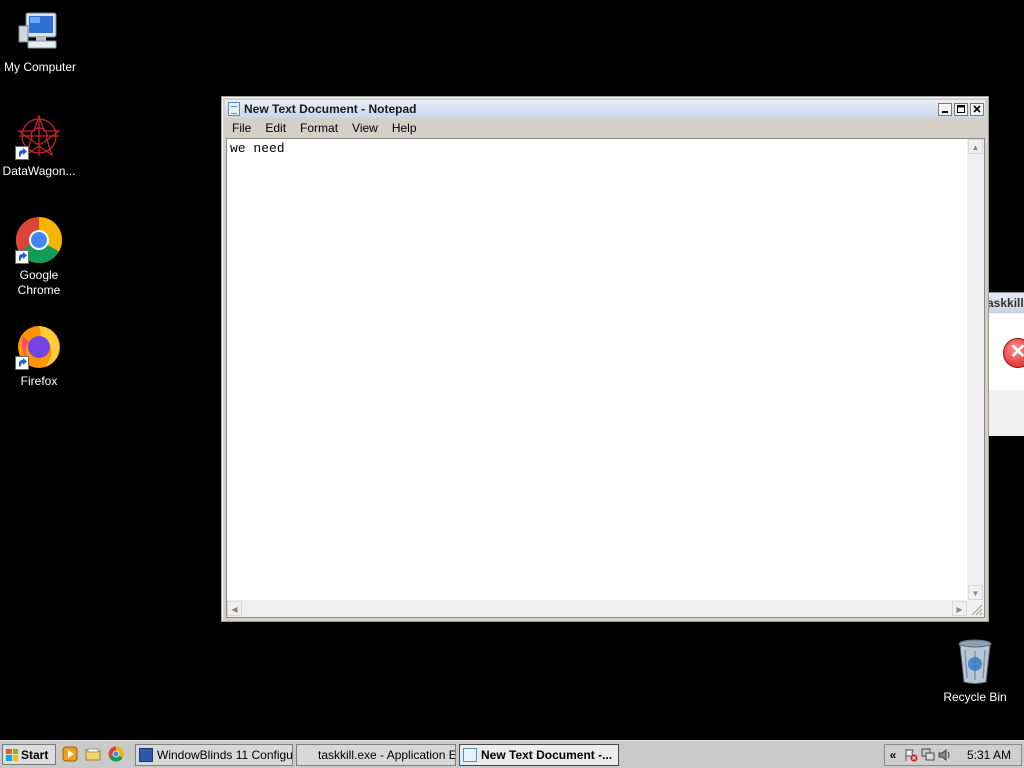 The width and height of the screenshot is (1024, 768). What do you see at coordinates (12, 754) in the screenshot?
I see `windows-flag-icon` at bounding box center [12, 754].